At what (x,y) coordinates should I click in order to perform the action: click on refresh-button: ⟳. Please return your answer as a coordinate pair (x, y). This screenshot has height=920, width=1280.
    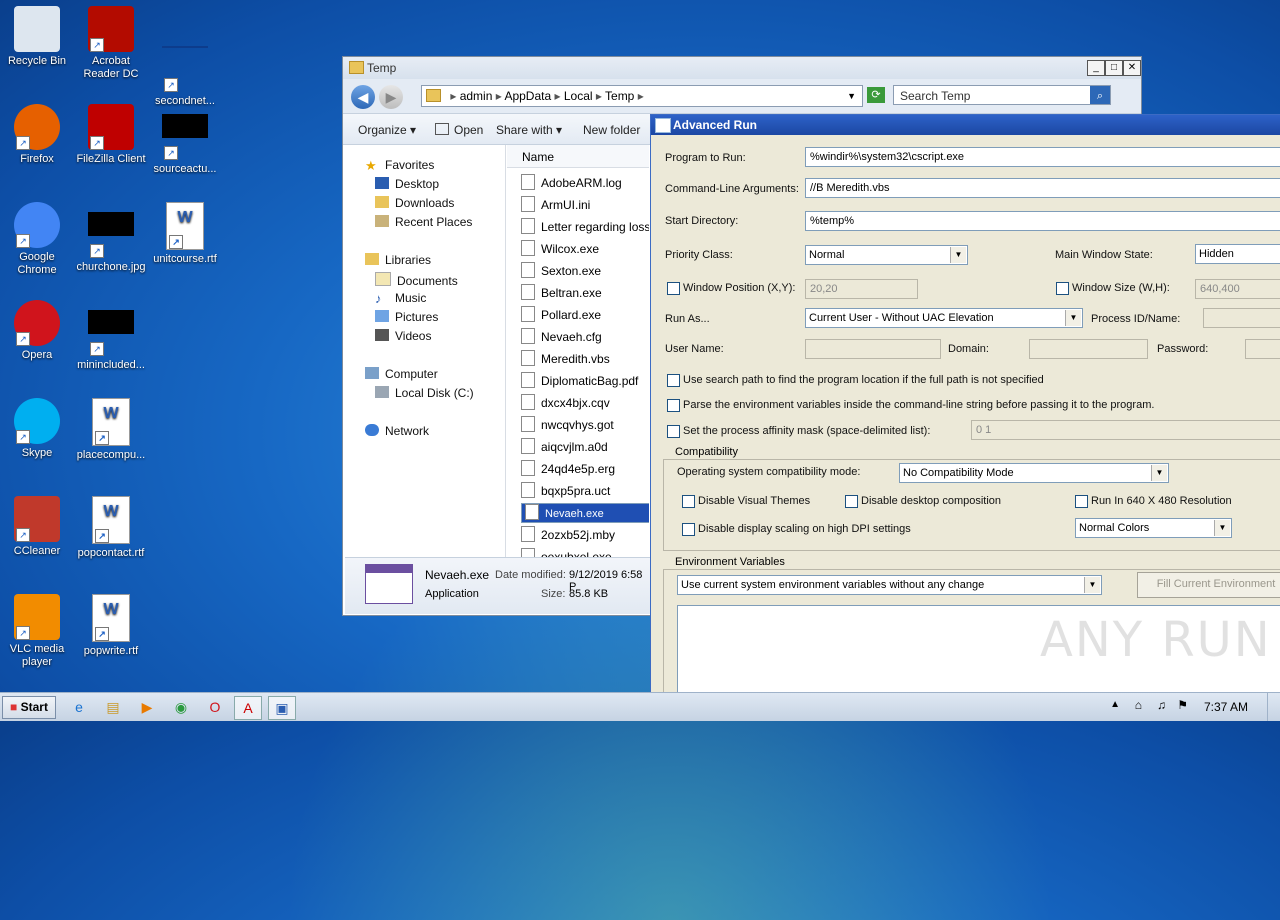
    Looking at the image, I should click on (876, 95).